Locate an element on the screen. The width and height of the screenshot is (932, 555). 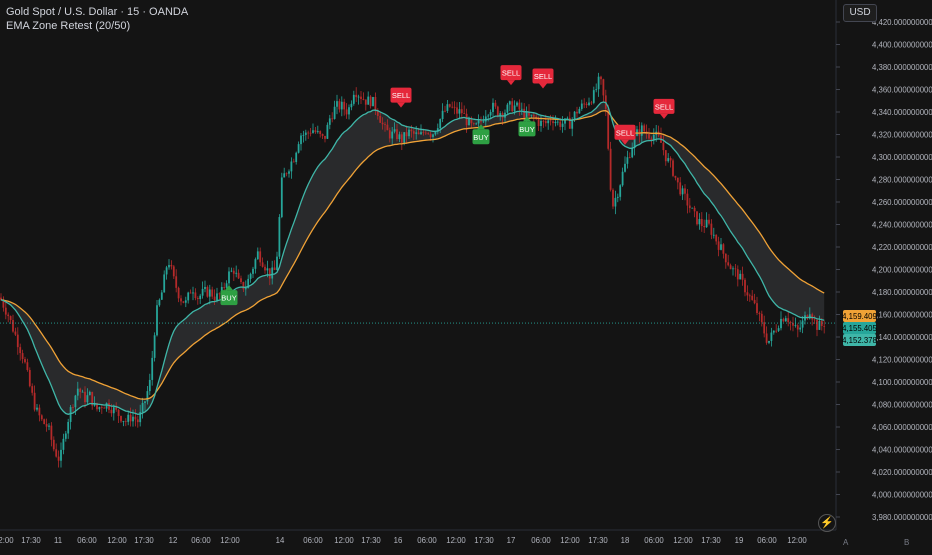
lightning-icon: ⚡ is located at coordinates (827, 523).